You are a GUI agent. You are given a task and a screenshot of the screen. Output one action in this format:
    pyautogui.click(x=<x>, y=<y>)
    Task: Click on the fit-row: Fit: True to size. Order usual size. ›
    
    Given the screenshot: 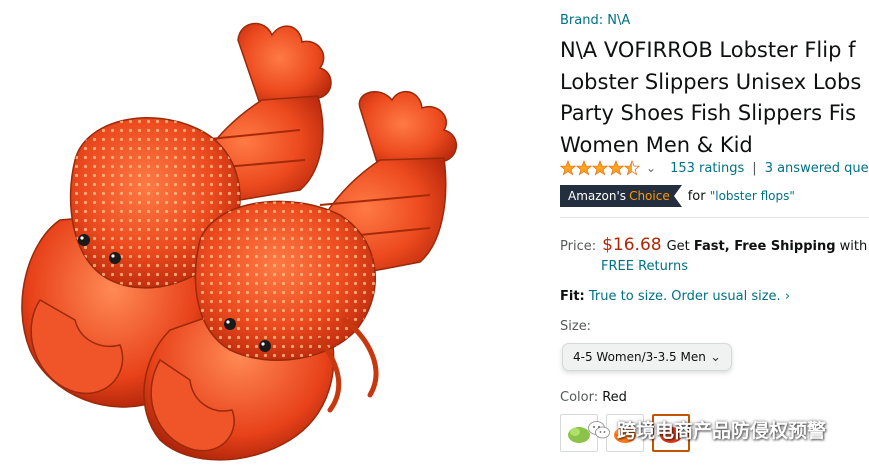 What is the action you would take?
    pyautogui.click(x=675, y=296)
    